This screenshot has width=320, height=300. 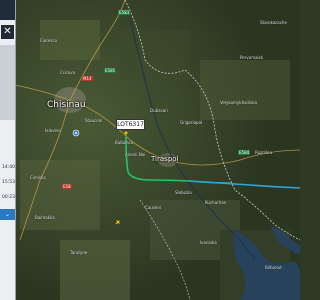 What do you see at coordinates (79, 252) in the screenshot?
I see `town-label: Tarutyne` at bounding box center [79, 252].